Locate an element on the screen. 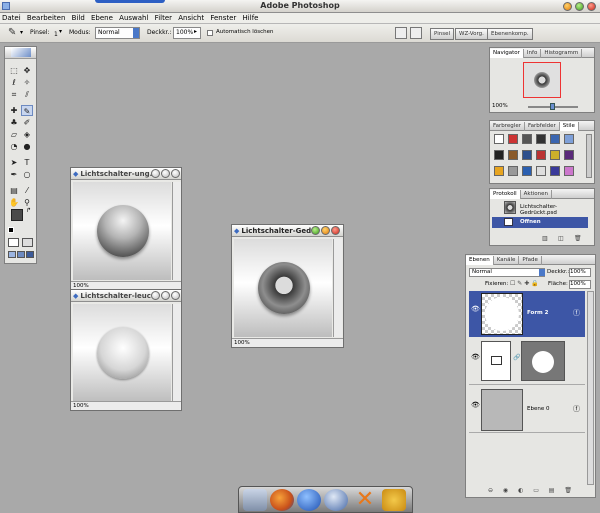 This screenshot has width=600, height=513. layer-actions-bar: ⊖ ◉ ◐ ▭ ▤ 🗑 is located at coordinates (532, 490).